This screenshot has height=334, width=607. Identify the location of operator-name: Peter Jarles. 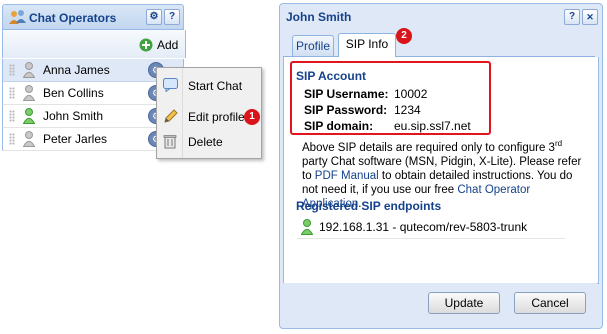
(75, 139).